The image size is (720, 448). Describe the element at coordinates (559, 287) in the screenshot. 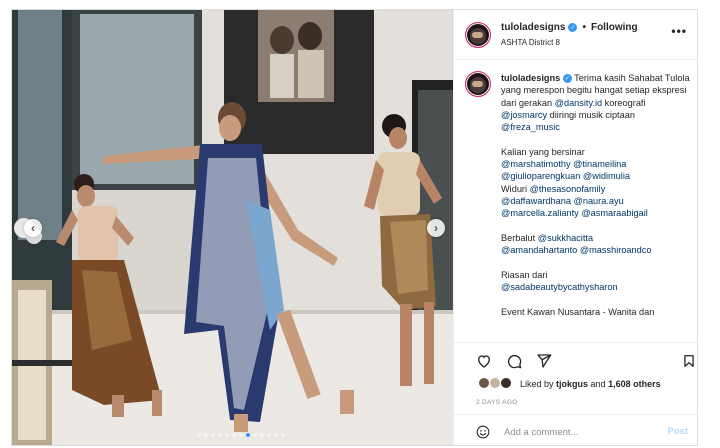

I see `mention-link: @sadabeautybycathysharon` at that location.